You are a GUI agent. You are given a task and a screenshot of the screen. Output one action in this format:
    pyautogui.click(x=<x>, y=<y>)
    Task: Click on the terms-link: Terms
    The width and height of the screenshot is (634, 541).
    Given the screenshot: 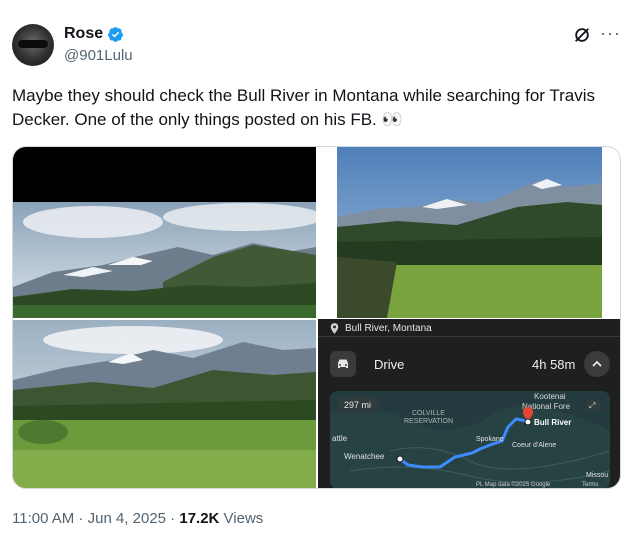 What is the action you would take?
    pyautogui.click(x=590, y=485)
    